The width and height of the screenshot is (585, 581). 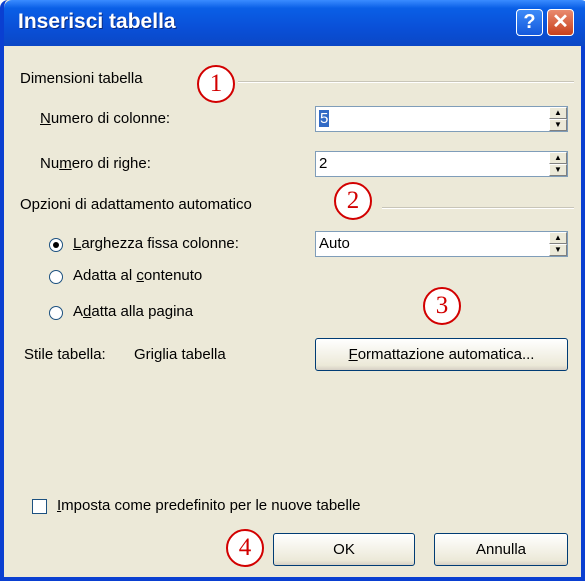 What do you see at coordinates (245, 548) in the screenshot?
I see `callout-4: 4` at bounding box center [245, 548].